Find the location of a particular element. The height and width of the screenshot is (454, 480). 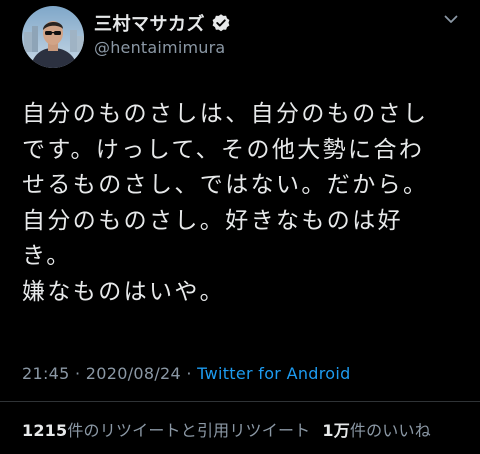

verified-badge-icon is located at coordinates (221, 23).